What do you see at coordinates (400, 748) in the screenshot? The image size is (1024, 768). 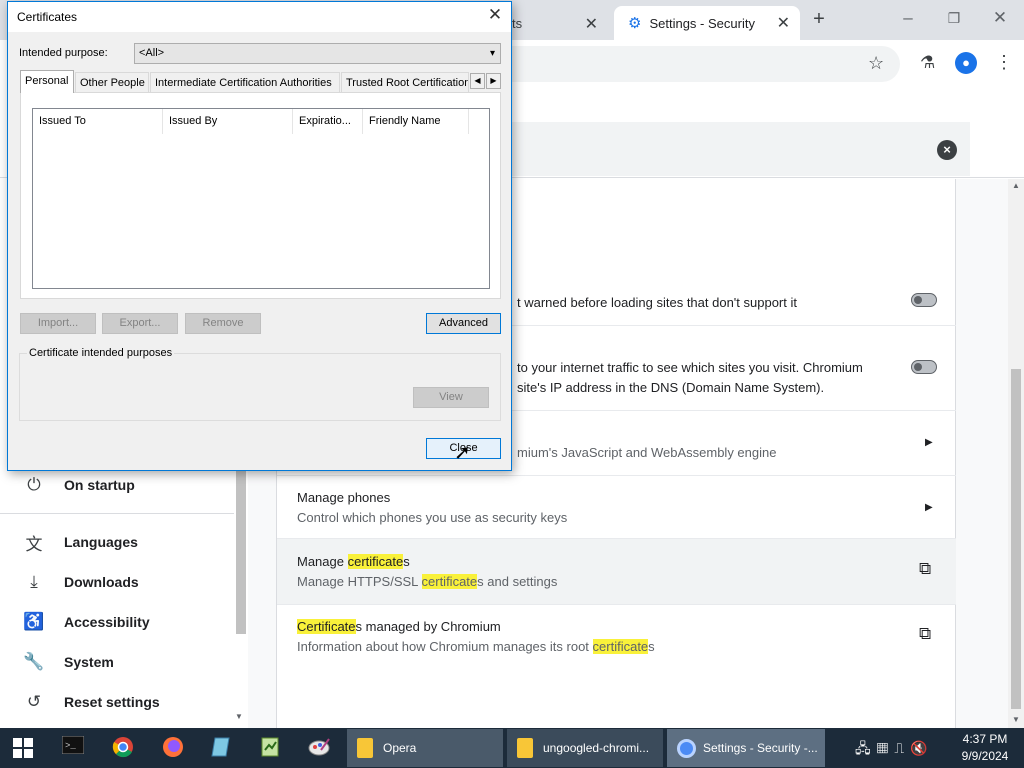 I see `taskbar-item-label: Opera` at bounding box center [400, 748].